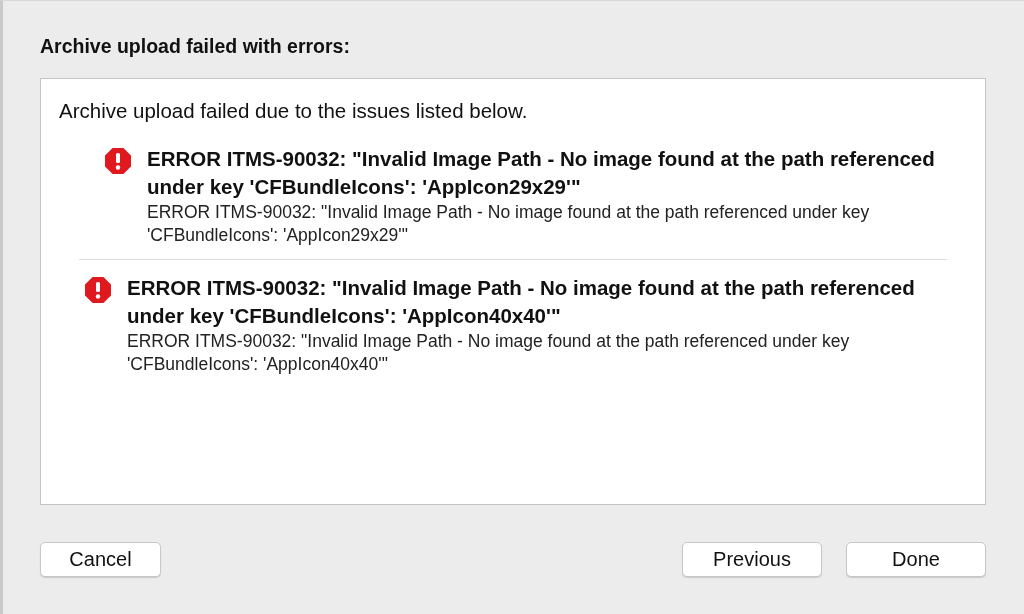 The height and width of the screenshot is (614, 1024). Describe the element at coordinates (541, 173) in the screenshot. I see `issue-summary: ERROR ITMS-90032: "Invalid Image Path - No image found at the path referenced under key 'CFBundleIcons': 'AppIcon29x29'"` at that location.